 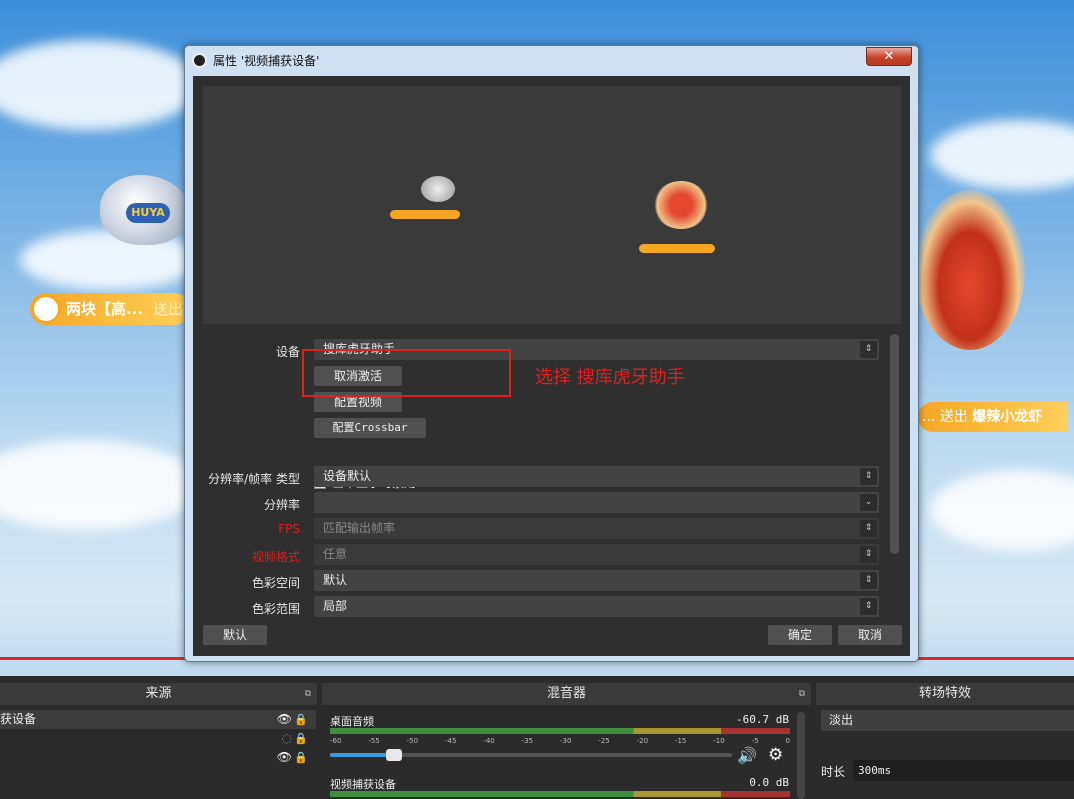 What do you see at coordinates (970, 270) in the screenshot?
I see `lobster-dish-image` at bounding box center [970, 270].